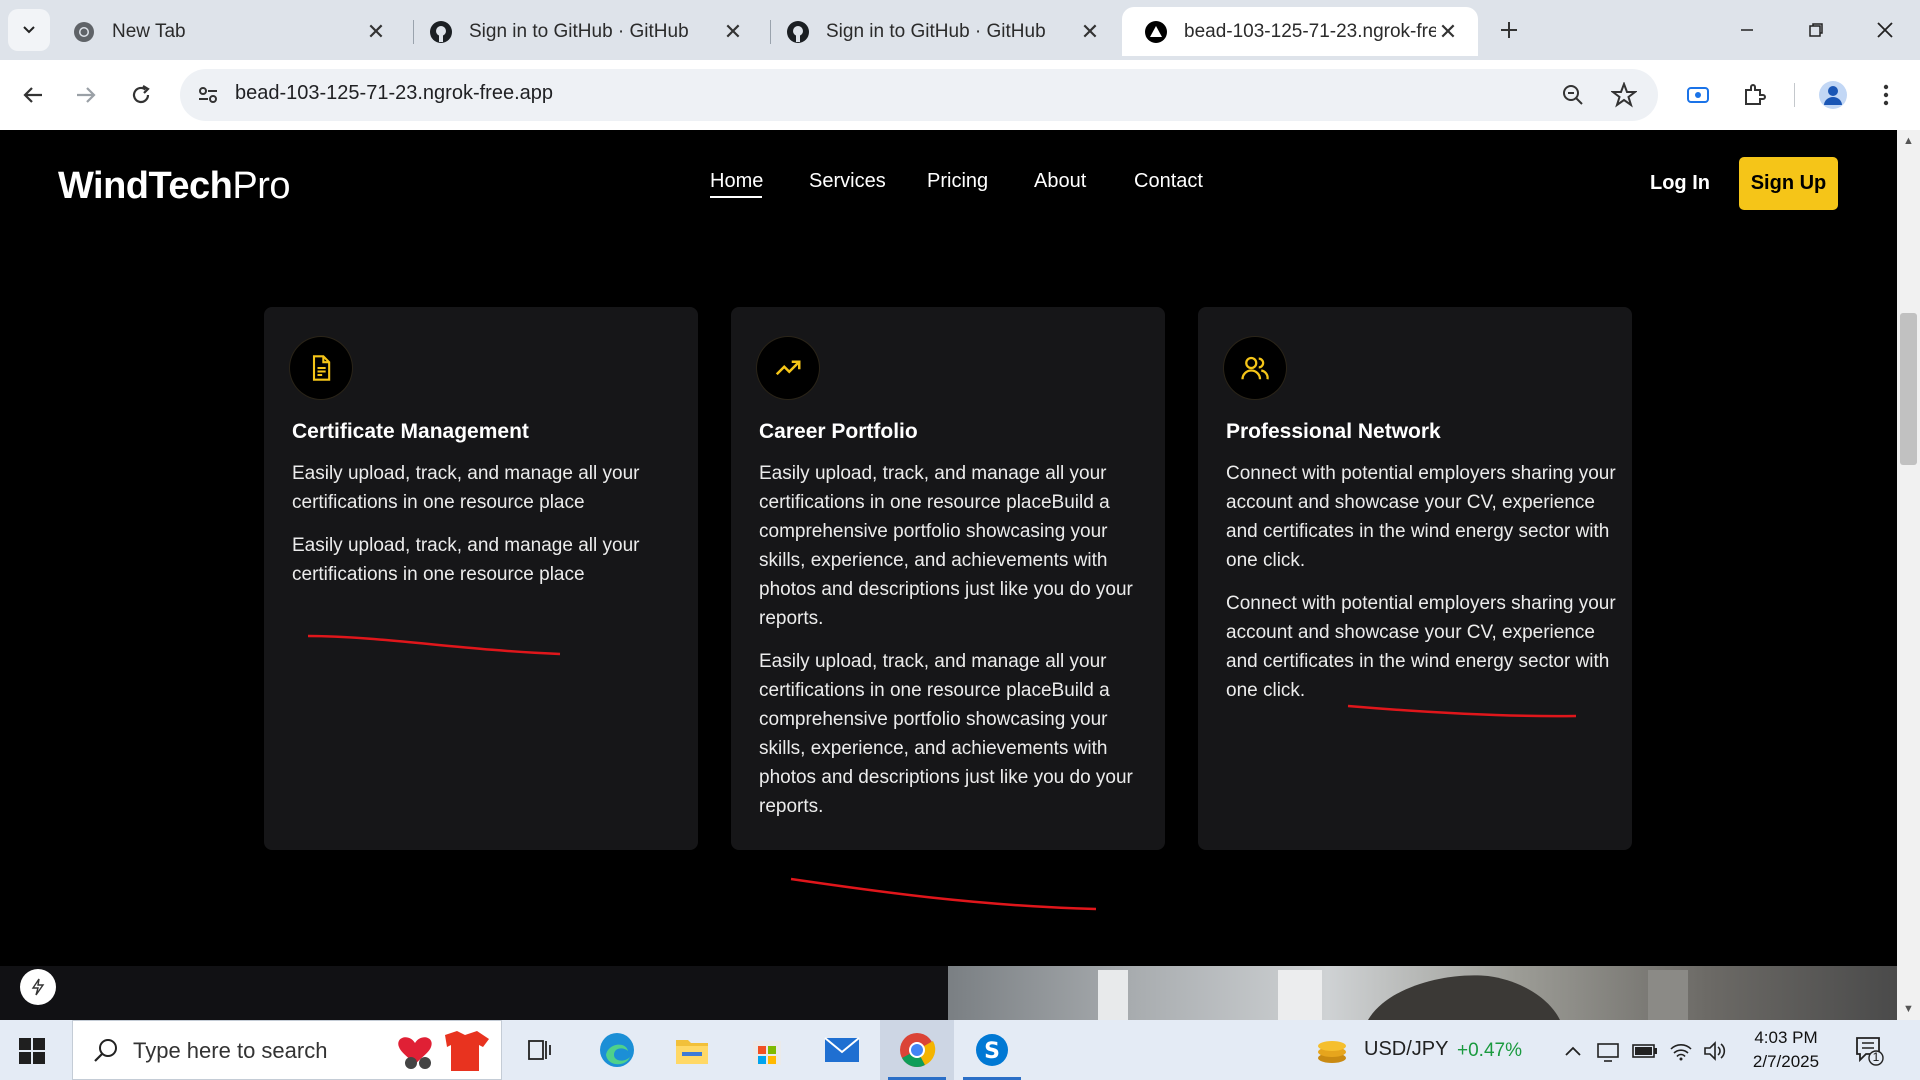 This screenshot has height=1080, width=1920. I want to click on next-section-dark, so click(474, 993).